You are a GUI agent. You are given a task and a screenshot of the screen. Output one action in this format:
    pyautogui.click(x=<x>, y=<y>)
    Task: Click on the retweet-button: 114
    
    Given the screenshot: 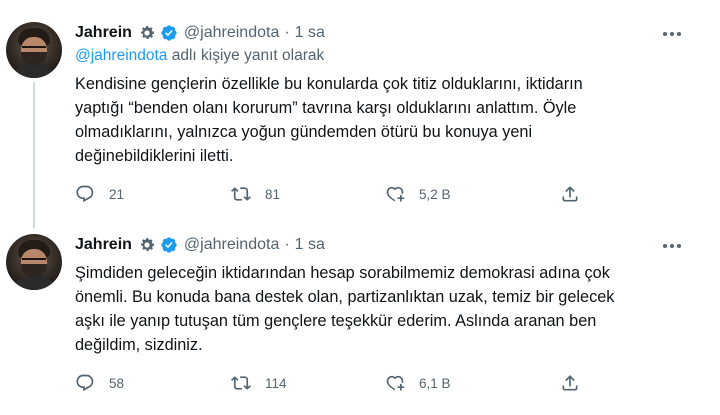 What is the action you would take?
    pyautogui.click(x=259, y=383)
    